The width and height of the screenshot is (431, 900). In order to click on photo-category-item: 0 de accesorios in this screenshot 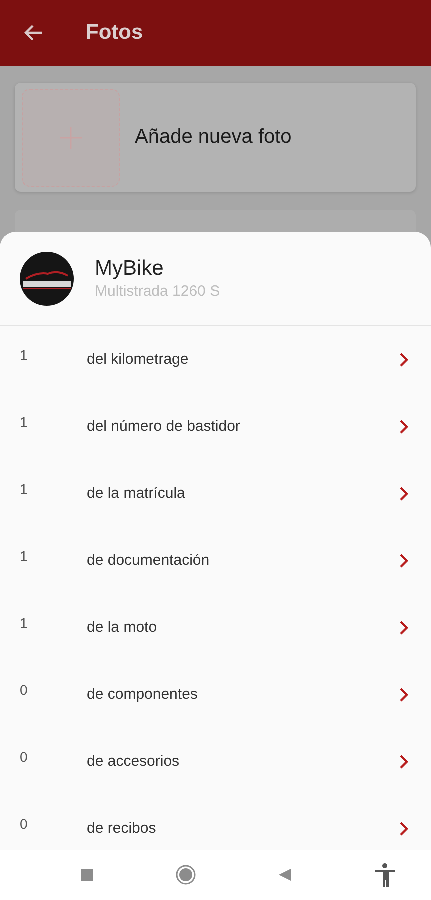, I will do `click(215, 761)`.